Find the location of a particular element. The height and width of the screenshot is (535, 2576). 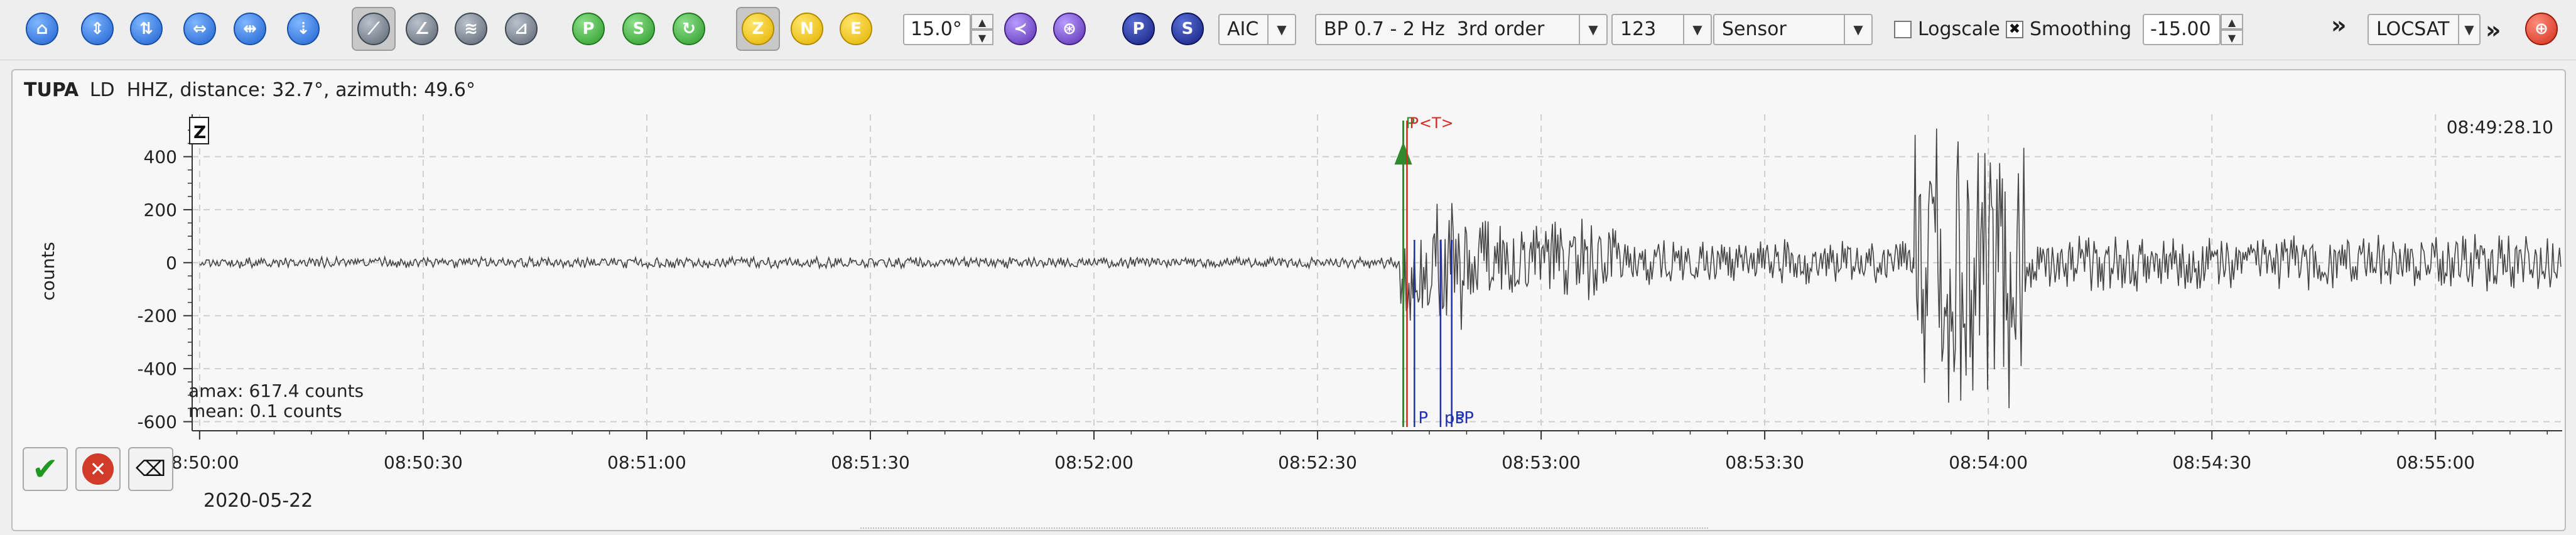

locator-value: LOCSAT is located at coordinates (2413, 29).